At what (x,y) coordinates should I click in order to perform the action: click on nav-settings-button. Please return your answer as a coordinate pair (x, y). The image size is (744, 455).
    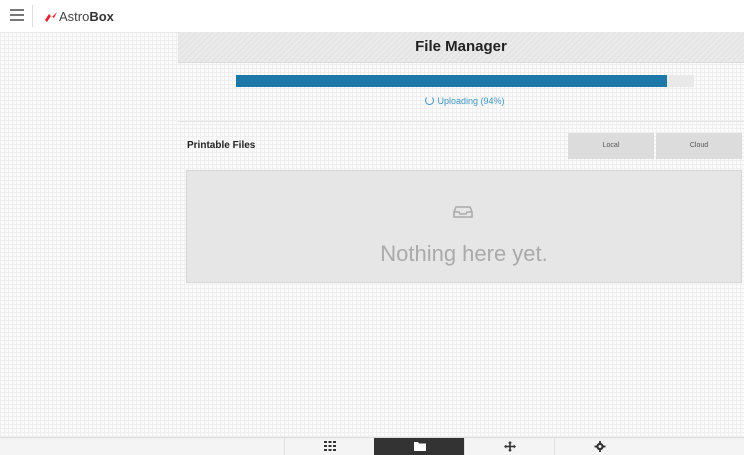
    Looking at the image, I should click on (599, 446).